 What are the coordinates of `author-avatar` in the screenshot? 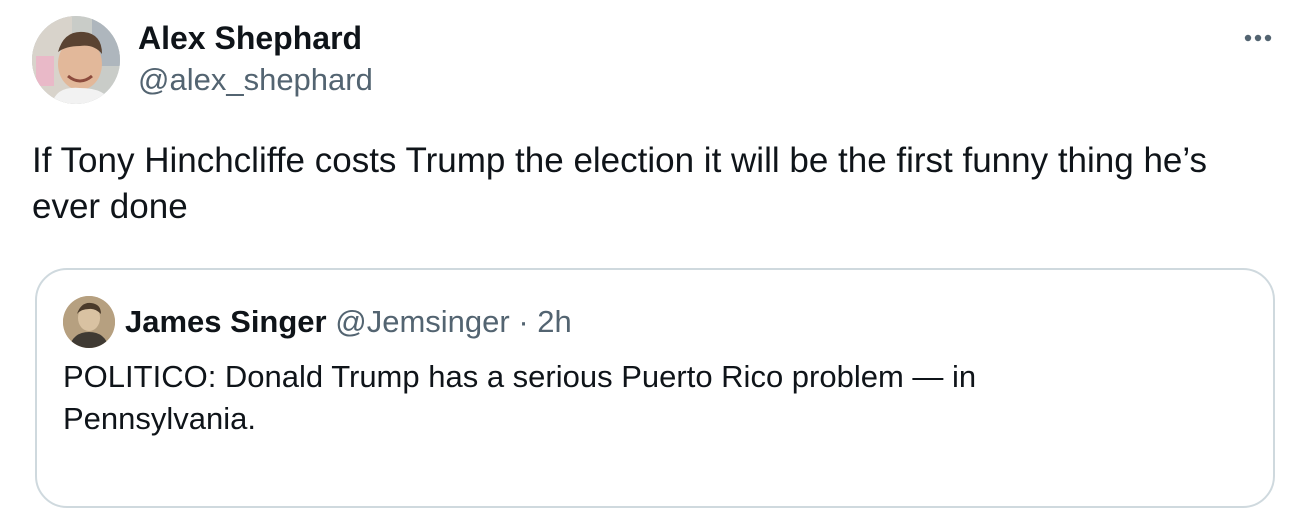 It's located at (76, 60).